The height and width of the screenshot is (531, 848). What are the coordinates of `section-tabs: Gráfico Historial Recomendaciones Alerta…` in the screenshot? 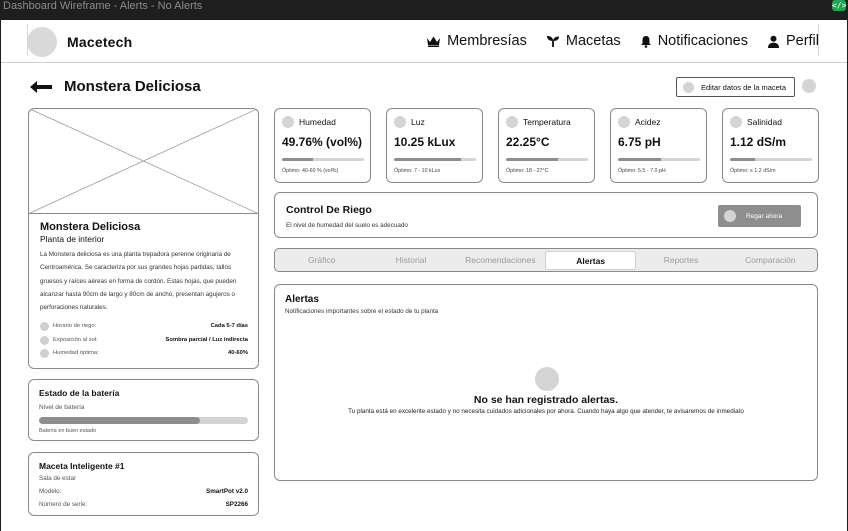 It's located at (546, 260).